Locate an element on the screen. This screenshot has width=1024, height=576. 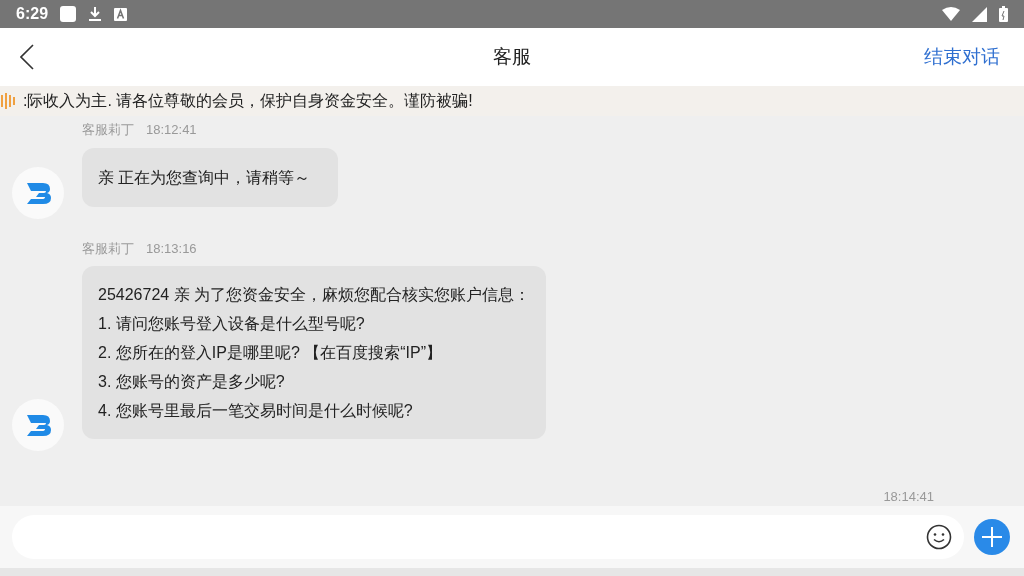
page-title: 客服 is located at coordinates (512, 56).